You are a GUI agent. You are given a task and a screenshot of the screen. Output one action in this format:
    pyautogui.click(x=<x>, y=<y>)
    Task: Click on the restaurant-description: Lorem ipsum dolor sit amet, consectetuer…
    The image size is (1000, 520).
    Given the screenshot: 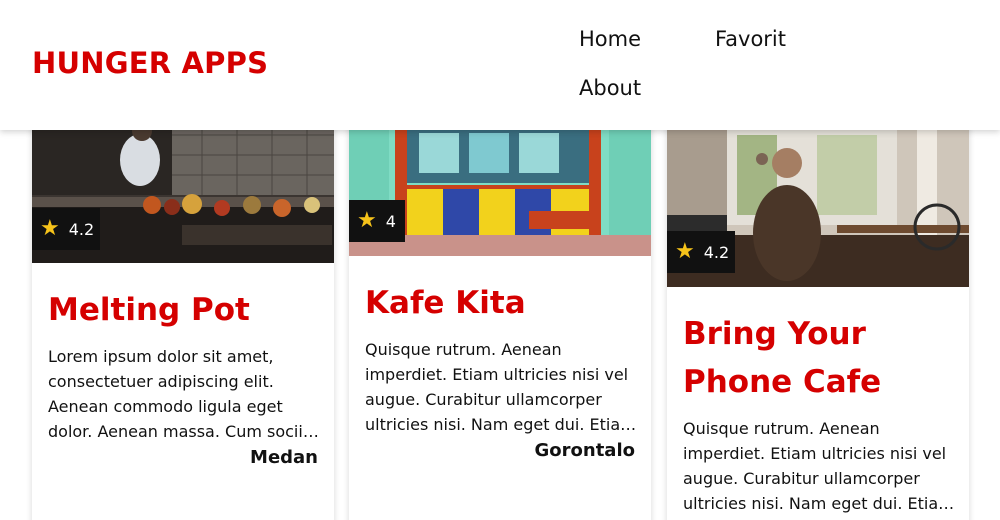 What is the action you would take?
    pyautogui.click(x=180, y=394)
    